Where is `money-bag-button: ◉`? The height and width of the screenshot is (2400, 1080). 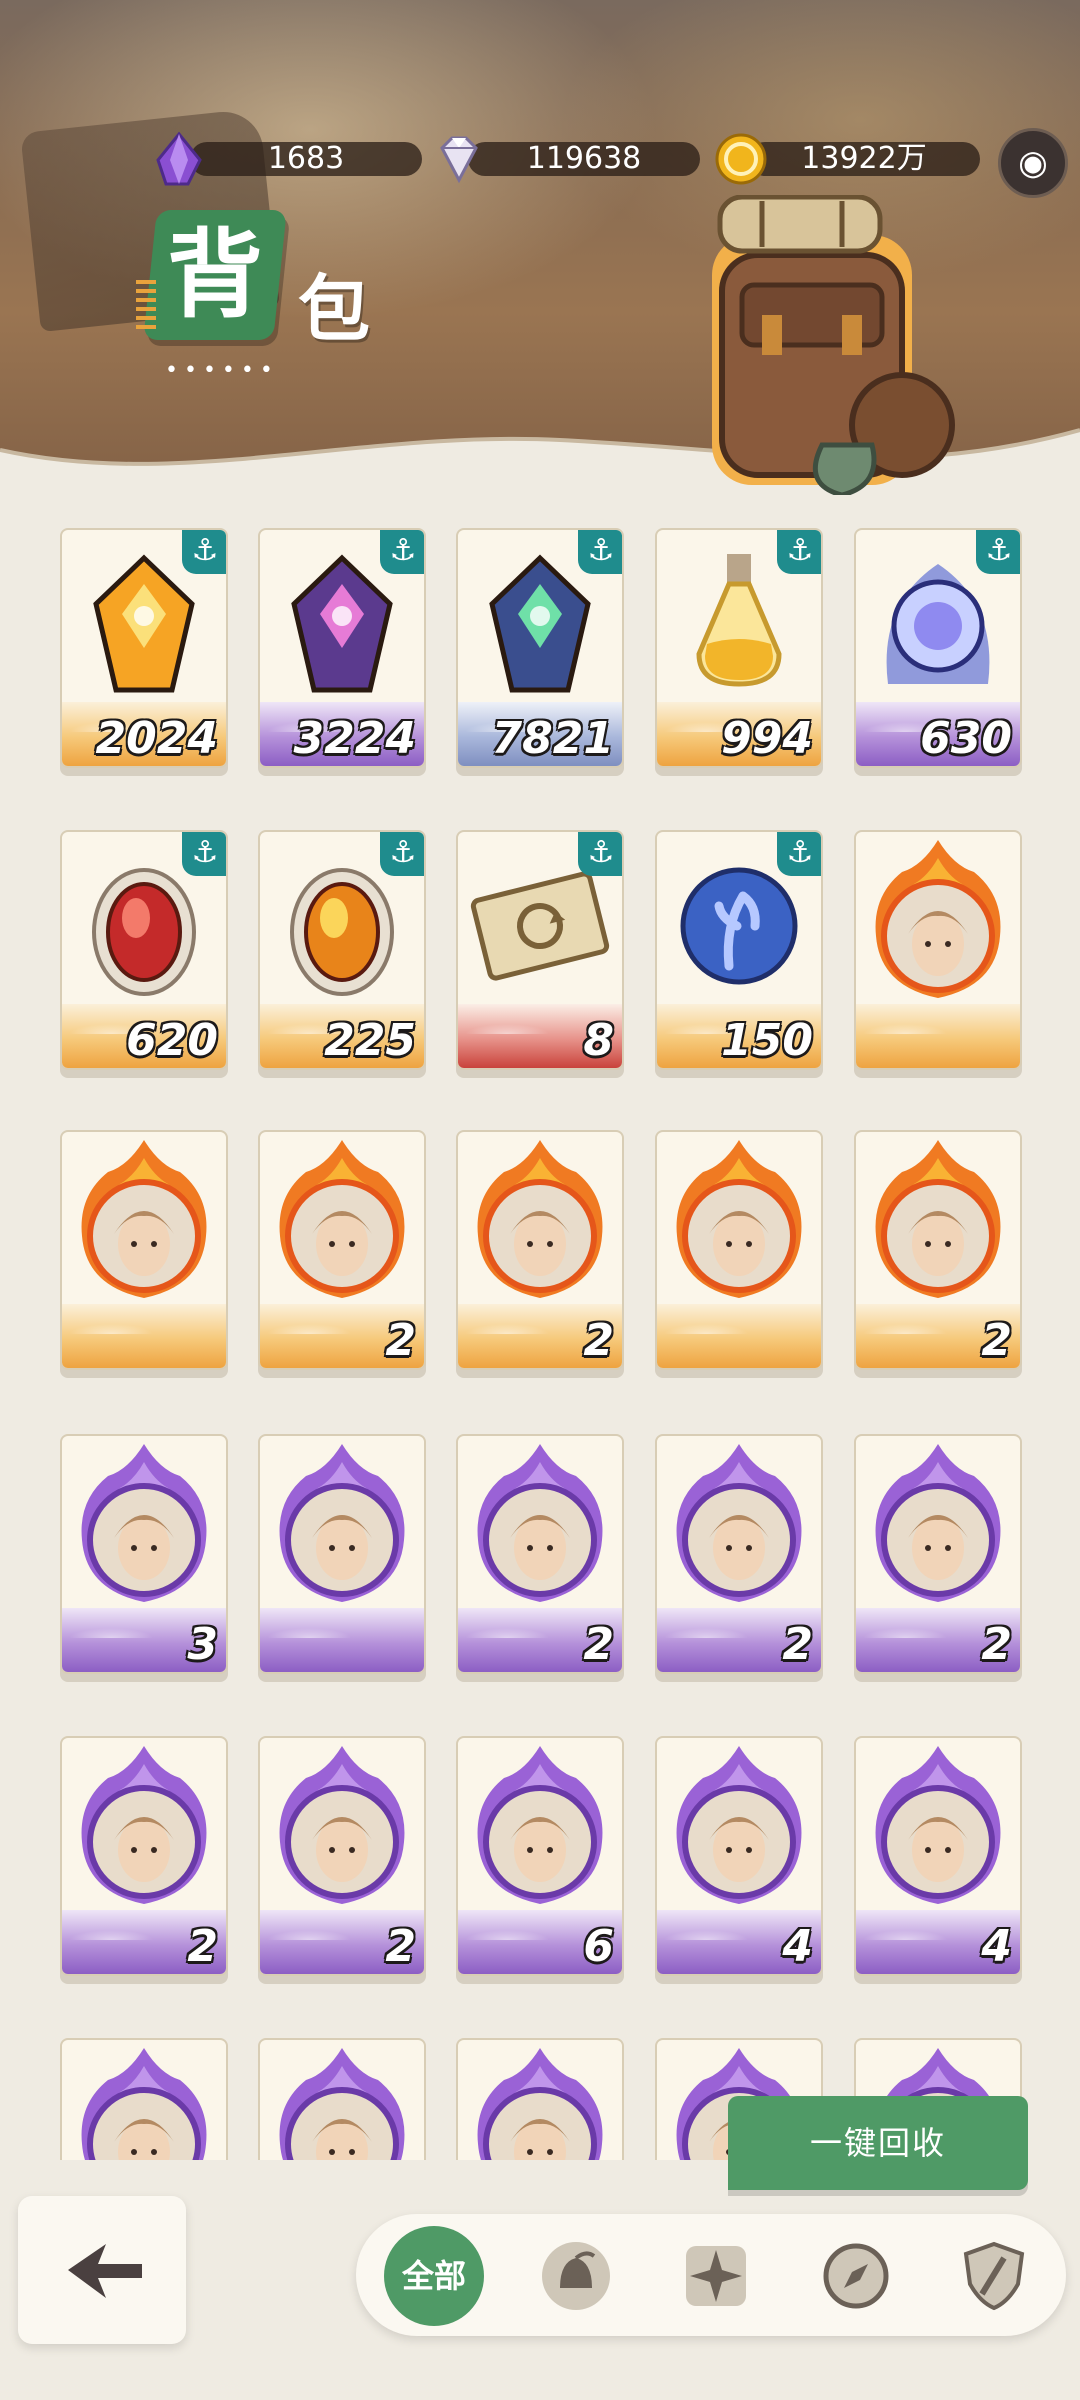
money-bag-button: ◉ is located at coordinates (1033, 163).